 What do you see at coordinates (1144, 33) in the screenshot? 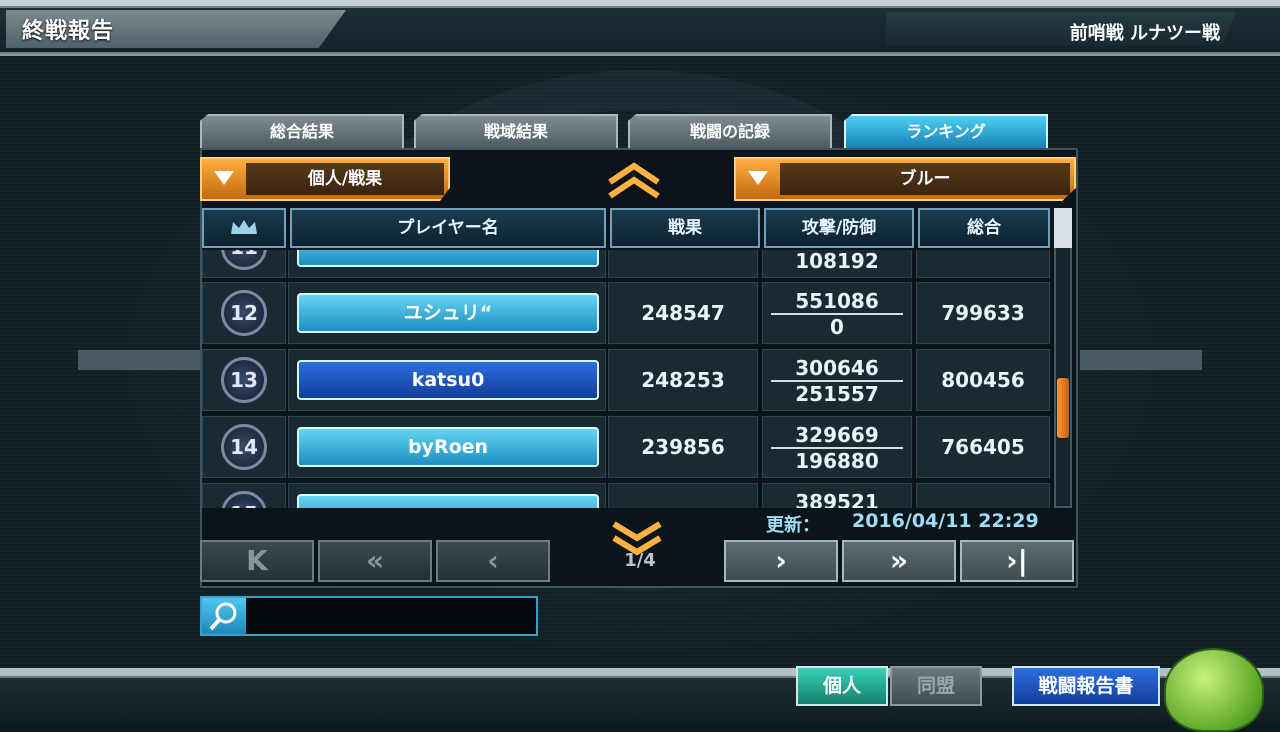
I see `stage-name: 前哨戦 ルナツー戦` at bounding box center [1144, 33].